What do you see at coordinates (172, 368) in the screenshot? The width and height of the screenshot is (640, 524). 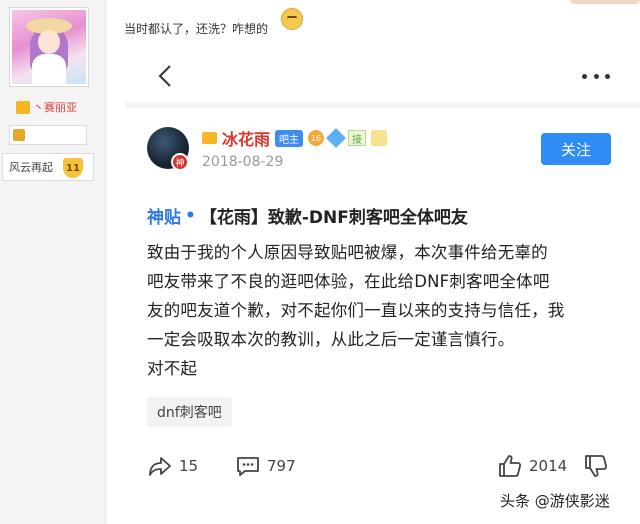 I see `post-body-line: 对不起` at bounding box center [172, 368].